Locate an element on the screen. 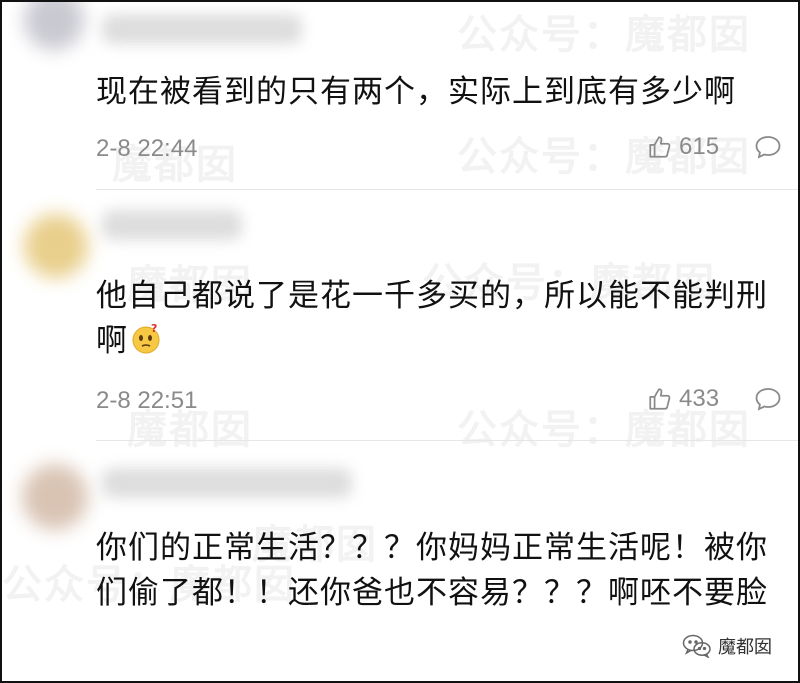 The height and width of the screenshot is (683, 800). divider is located at coordinates (447, 440).